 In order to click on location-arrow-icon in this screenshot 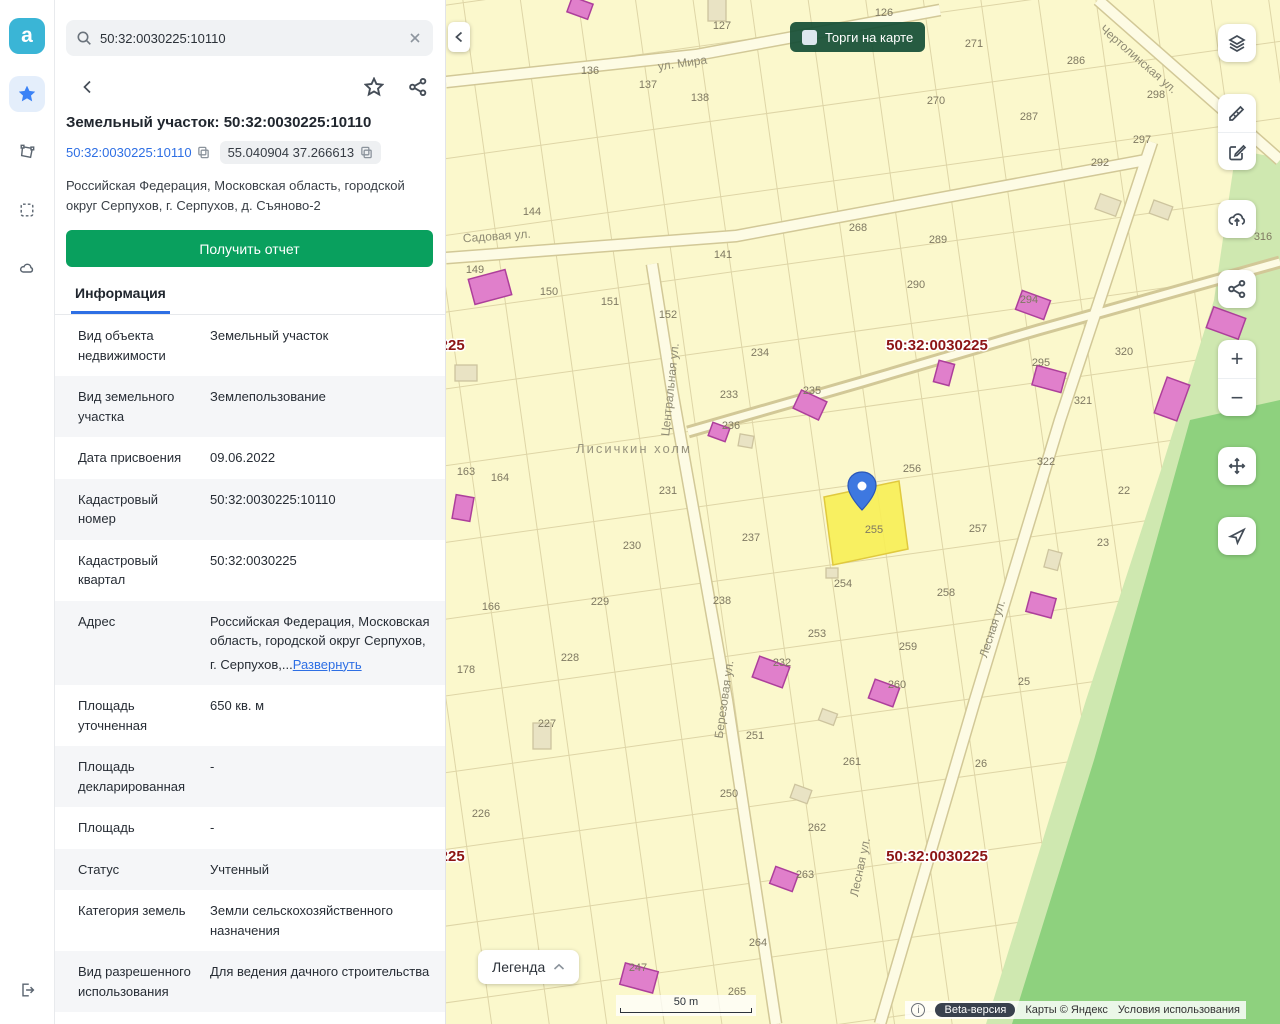, I will do `click(1236, 536)`.